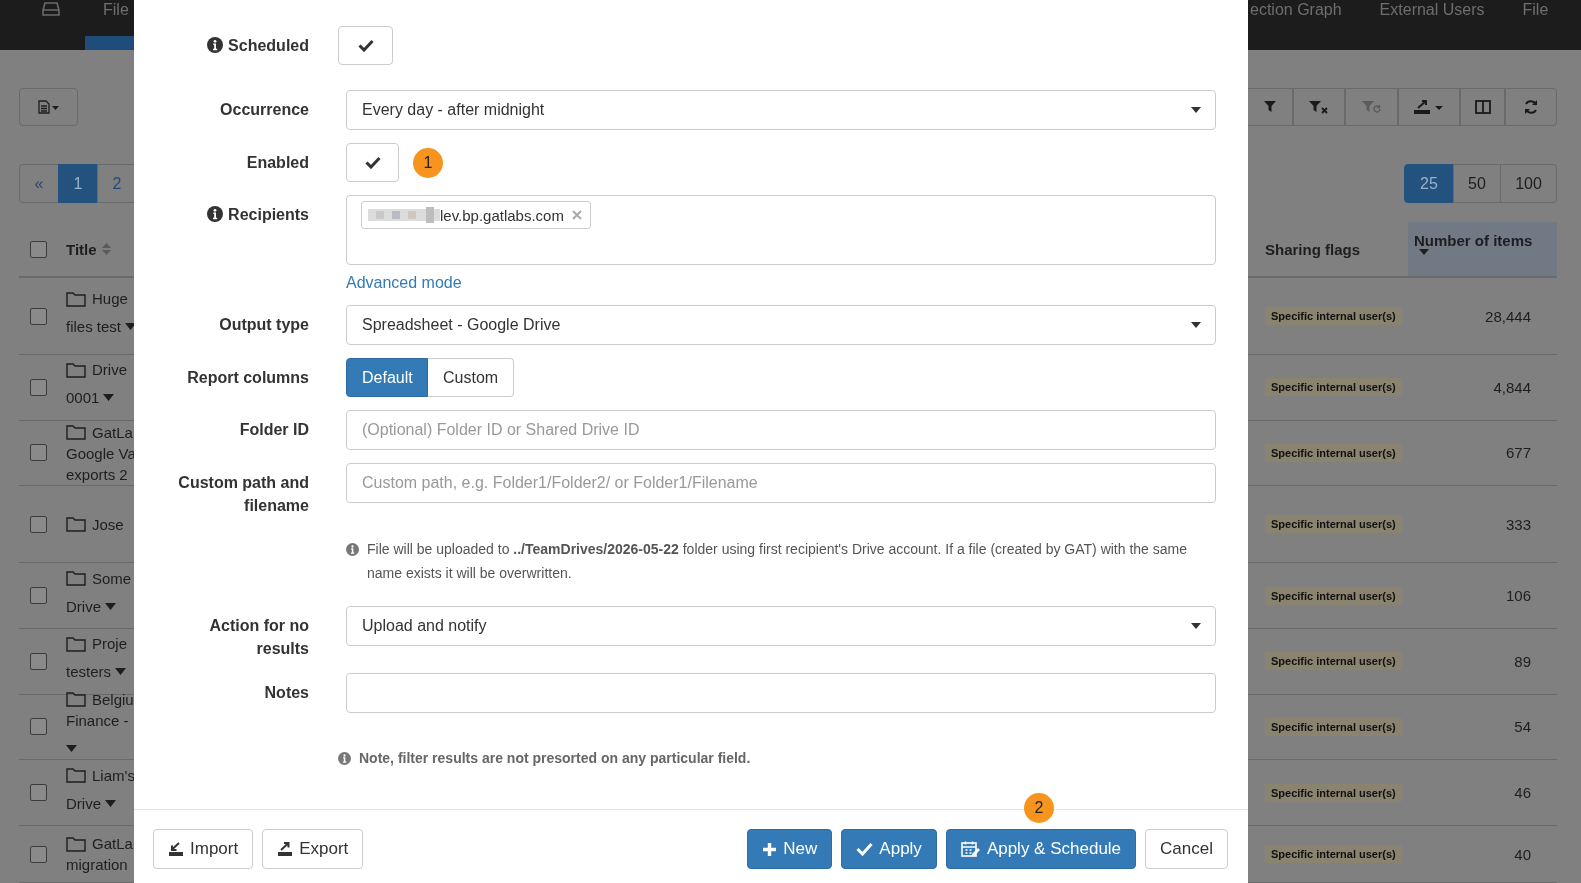  I want to click on export-button: Export, so click(313, 849).